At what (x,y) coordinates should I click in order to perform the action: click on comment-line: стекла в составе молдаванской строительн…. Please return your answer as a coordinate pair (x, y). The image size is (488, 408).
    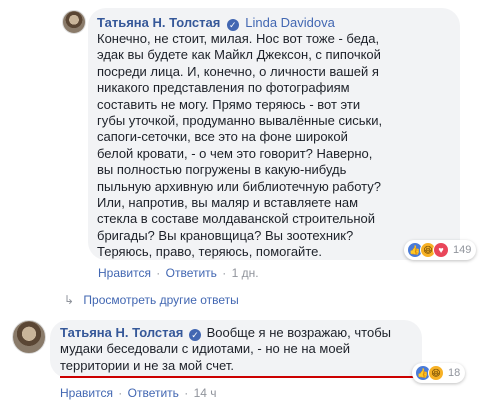
    Looking at the image, I should click on (236, 219).